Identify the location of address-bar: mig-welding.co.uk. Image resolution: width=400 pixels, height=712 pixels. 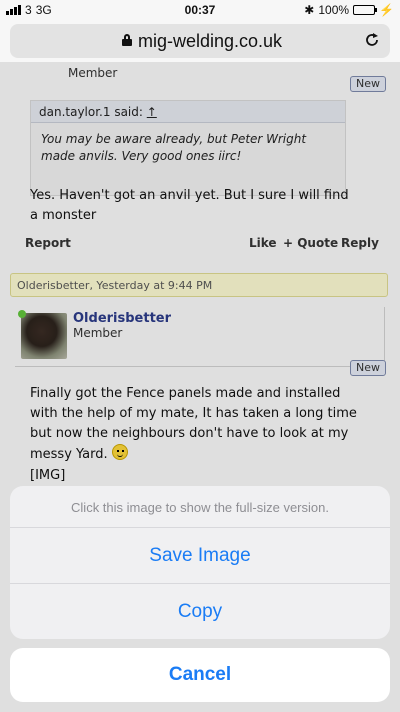
(200, 41).